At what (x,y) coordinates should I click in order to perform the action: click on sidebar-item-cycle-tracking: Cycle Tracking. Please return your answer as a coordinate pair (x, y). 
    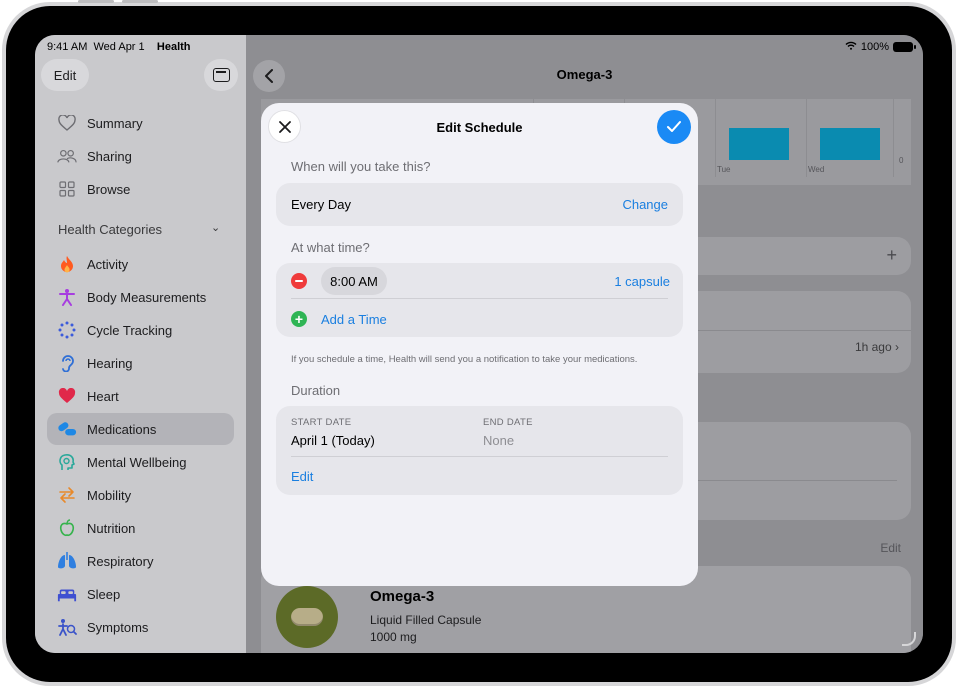
    Looking at the image, I should click on (140, 330).